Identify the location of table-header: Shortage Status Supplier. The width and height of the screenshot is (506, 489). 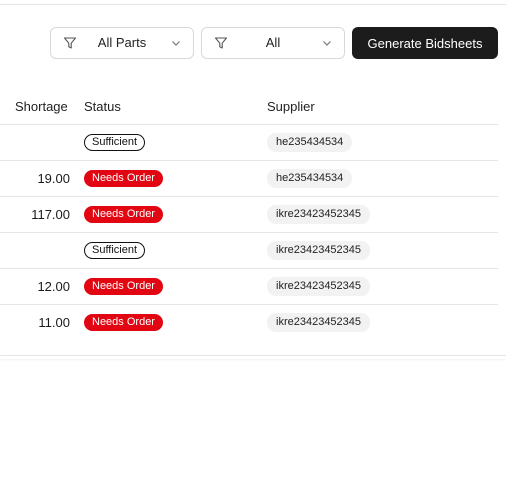
(249, 106).